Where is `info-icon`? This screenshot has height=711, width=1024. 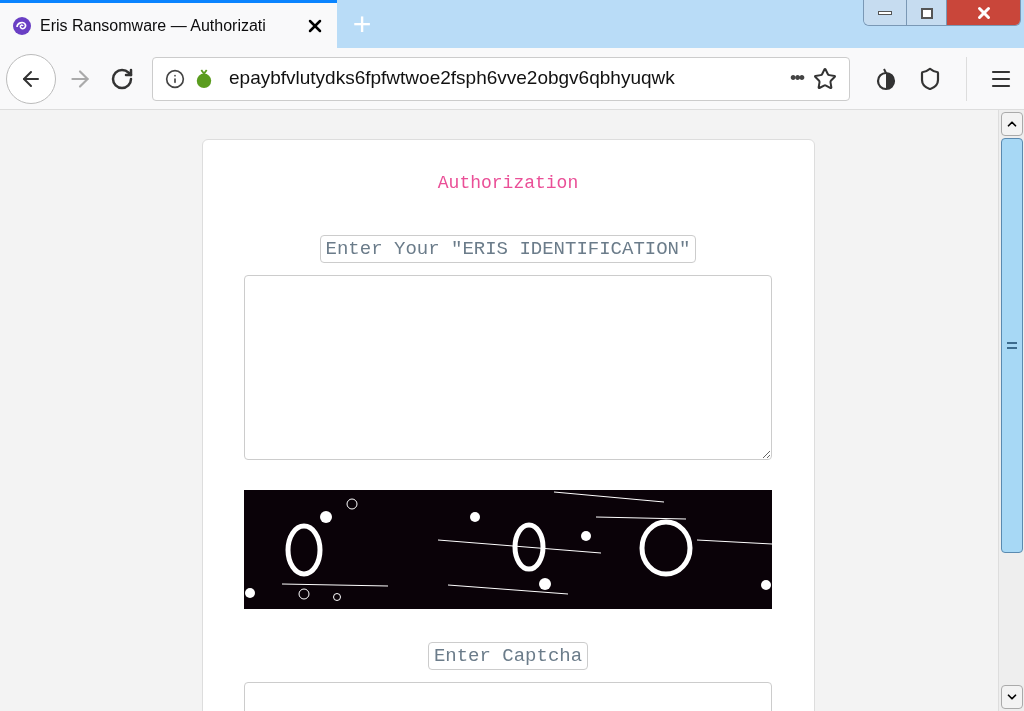 info-icon is located at coordinates (175, 78).